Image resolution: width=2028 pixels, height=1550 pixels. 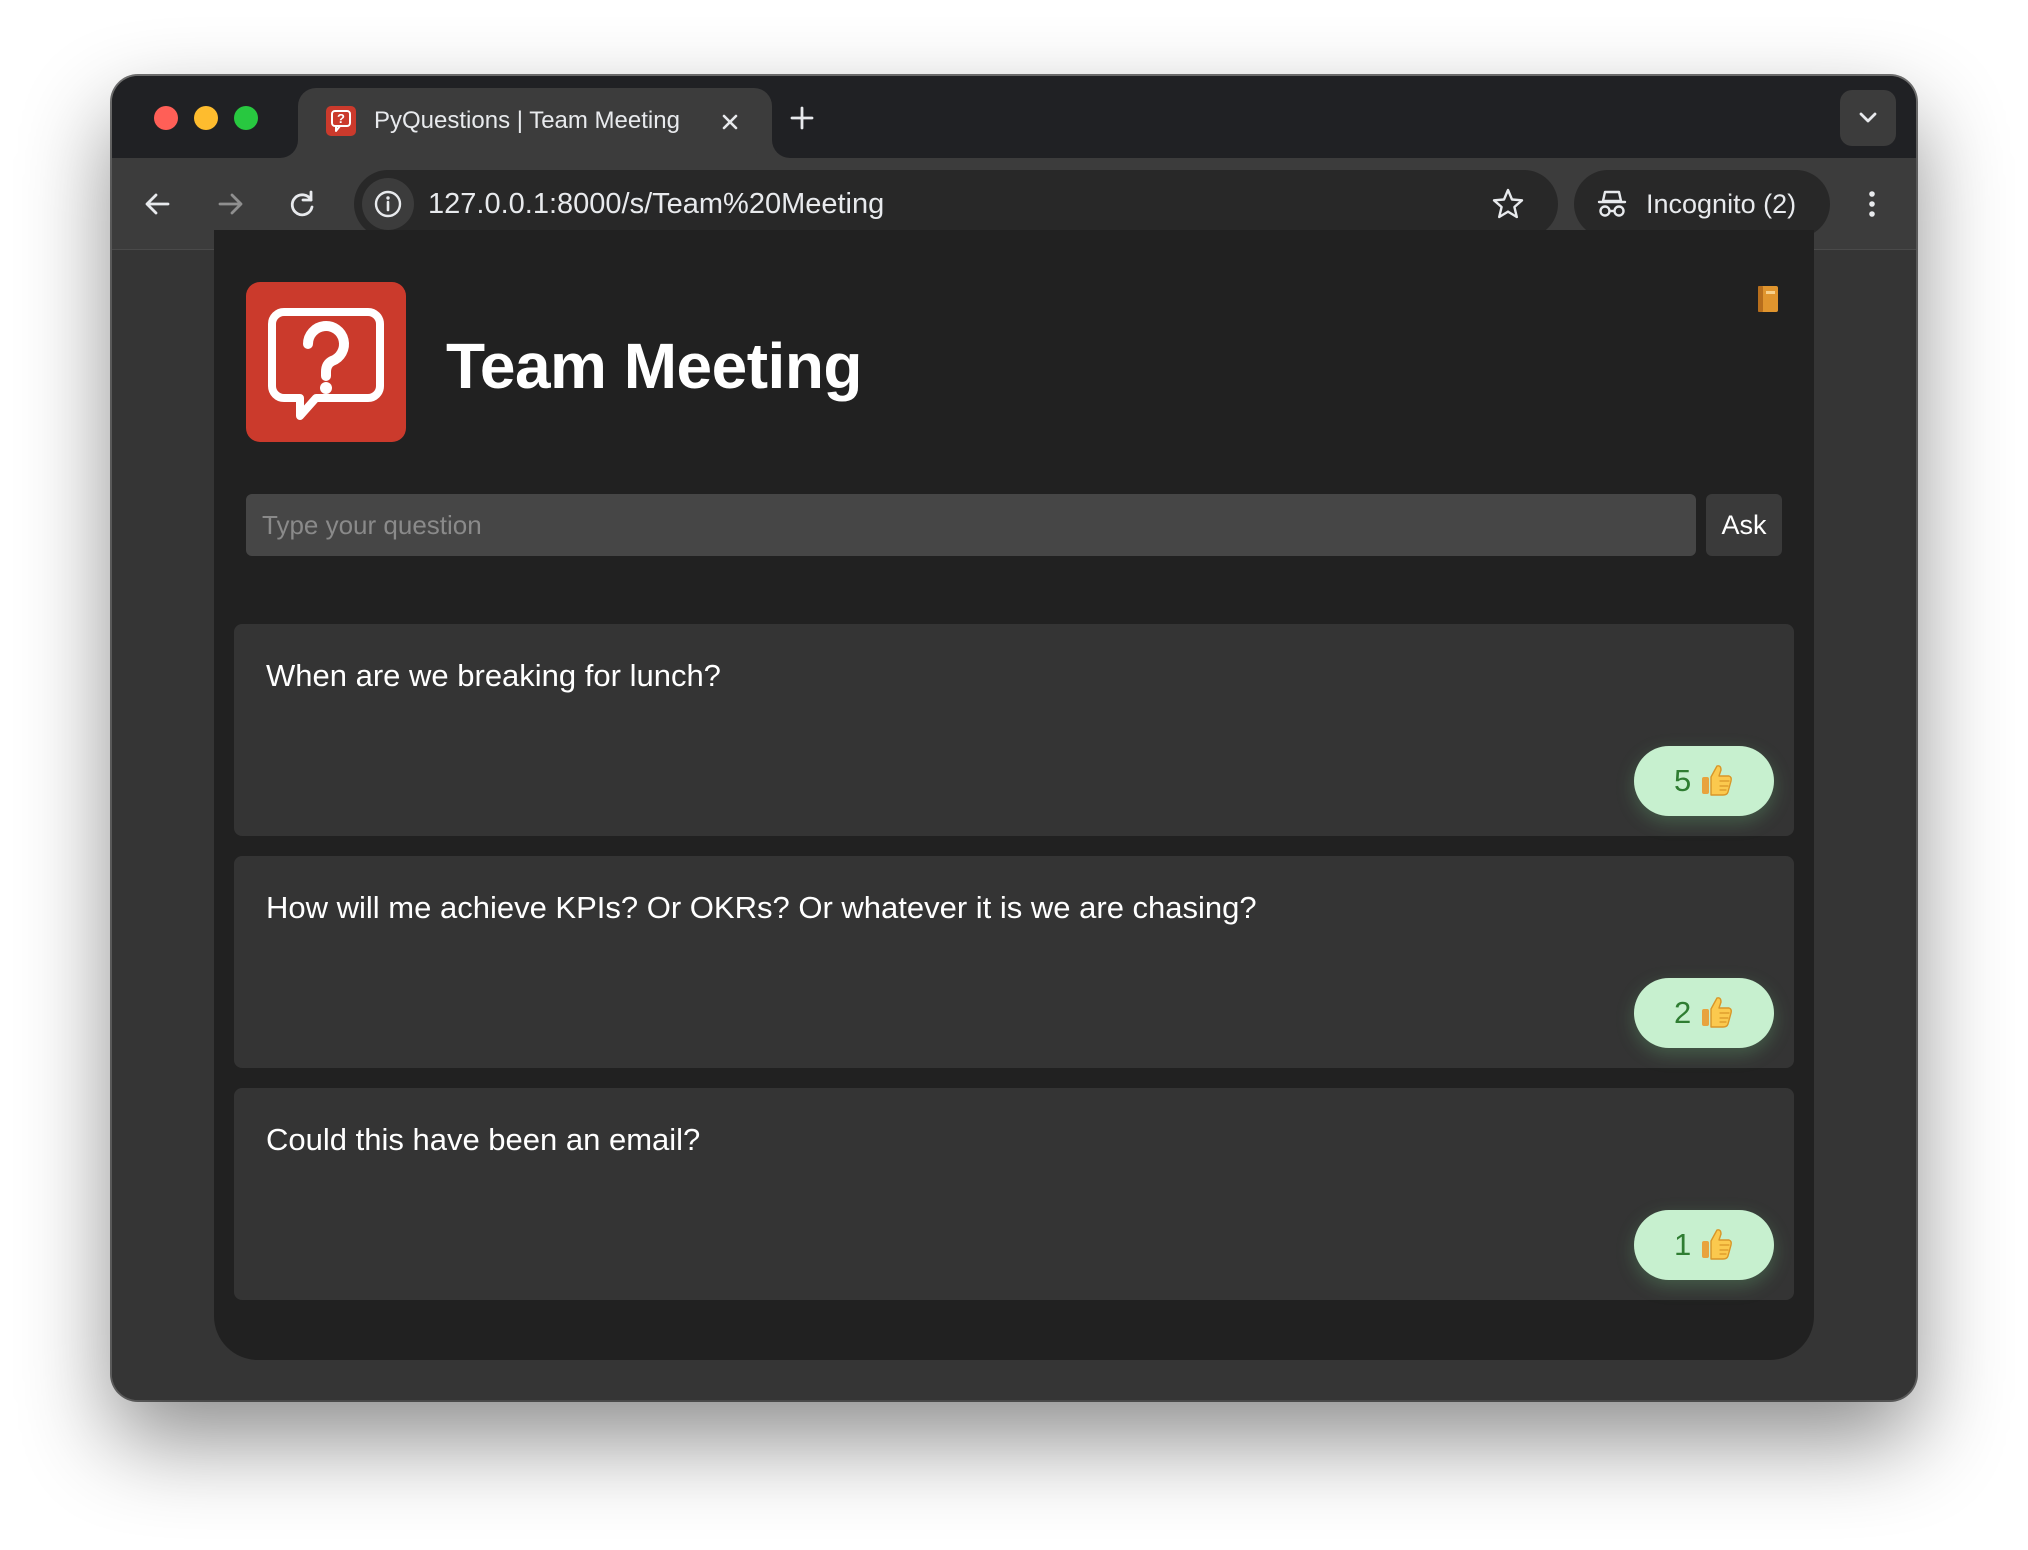 I want to click on plus-icon, so click(x=802, y=118).